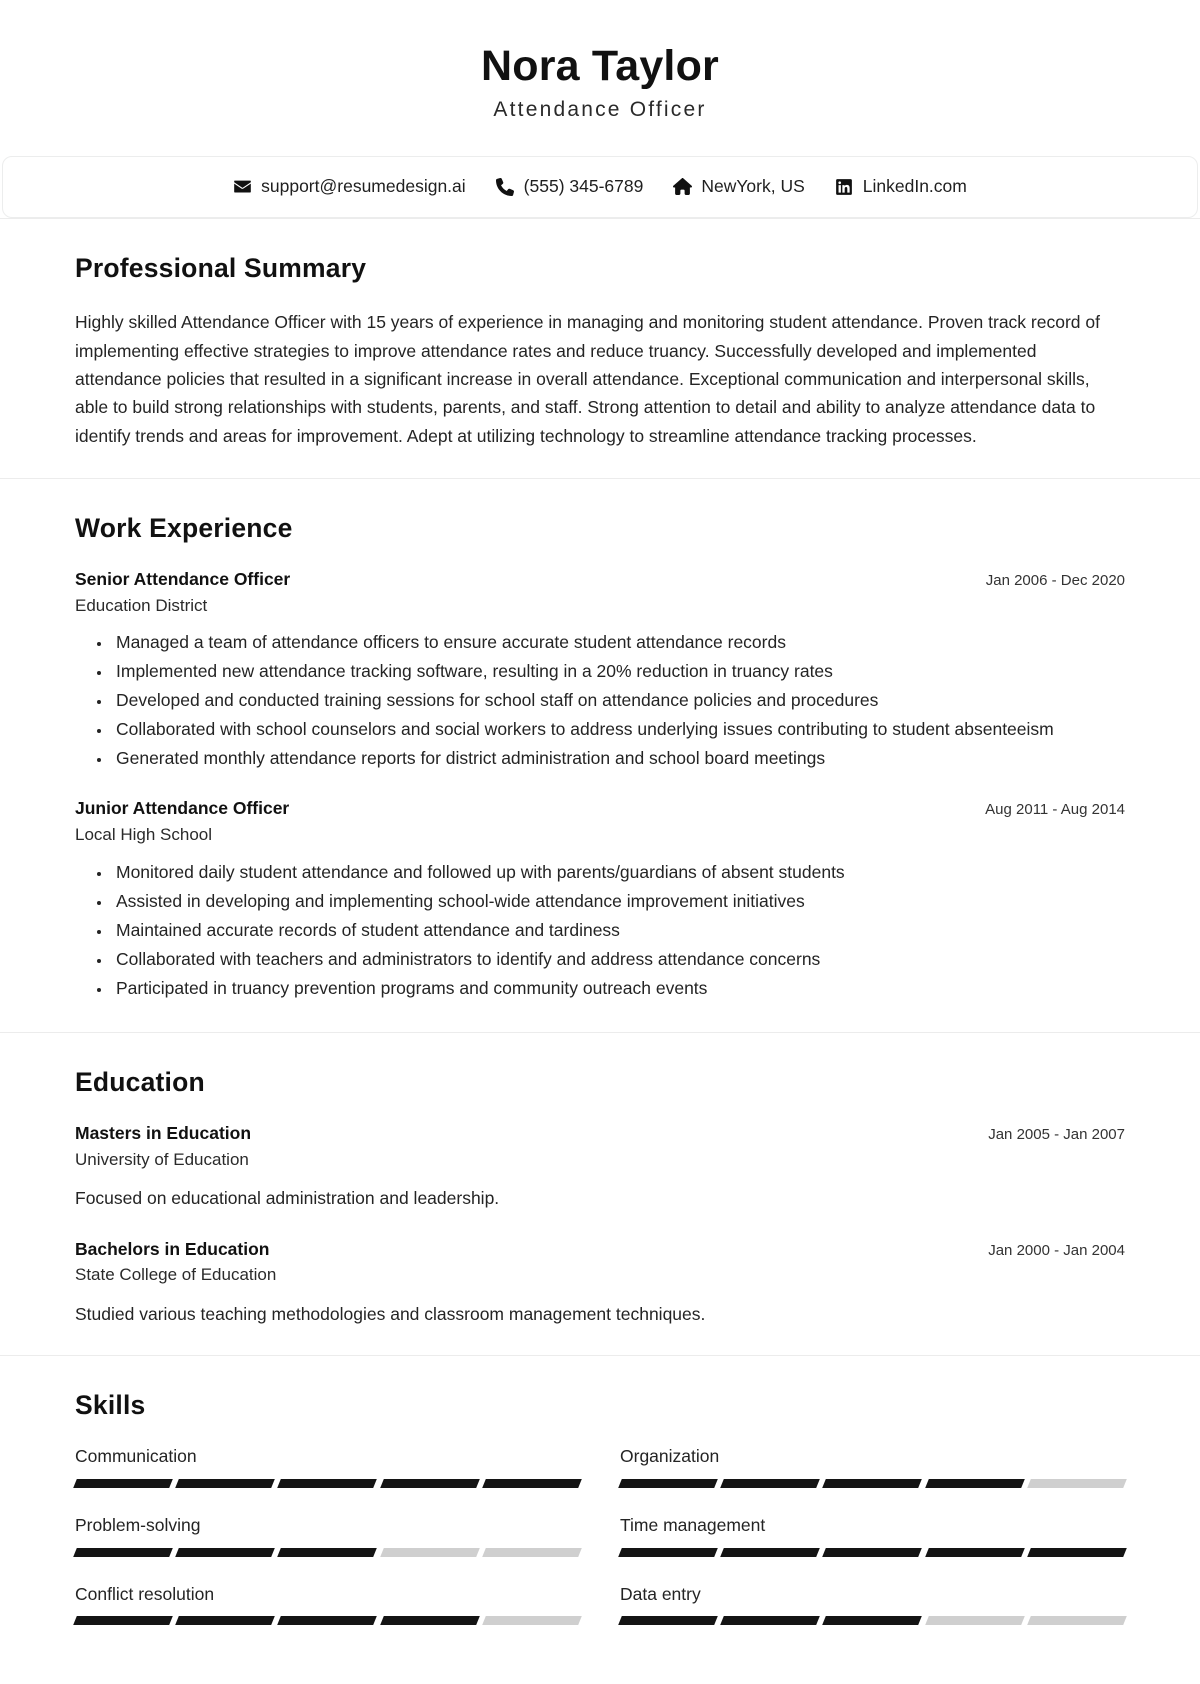 This screenshot has height=1684, width=1200. I want to click on skill-name: Data entry, so click(660, 1593).